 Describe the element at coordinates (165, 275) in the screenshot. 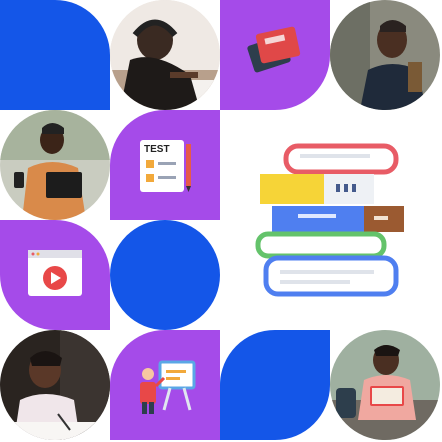

I see `blue-circle-shape` at that location.